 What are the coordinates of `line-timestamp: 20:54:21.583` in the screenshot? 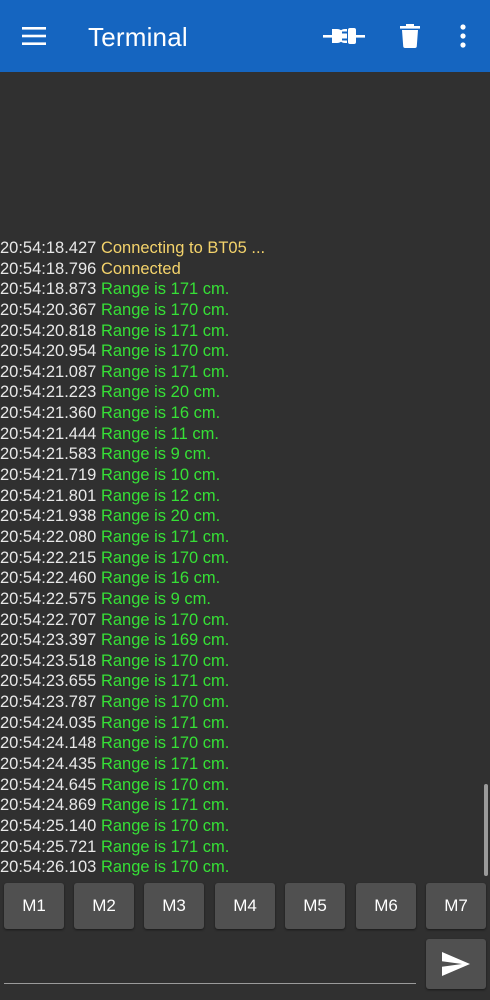 It's located at (48, 454).